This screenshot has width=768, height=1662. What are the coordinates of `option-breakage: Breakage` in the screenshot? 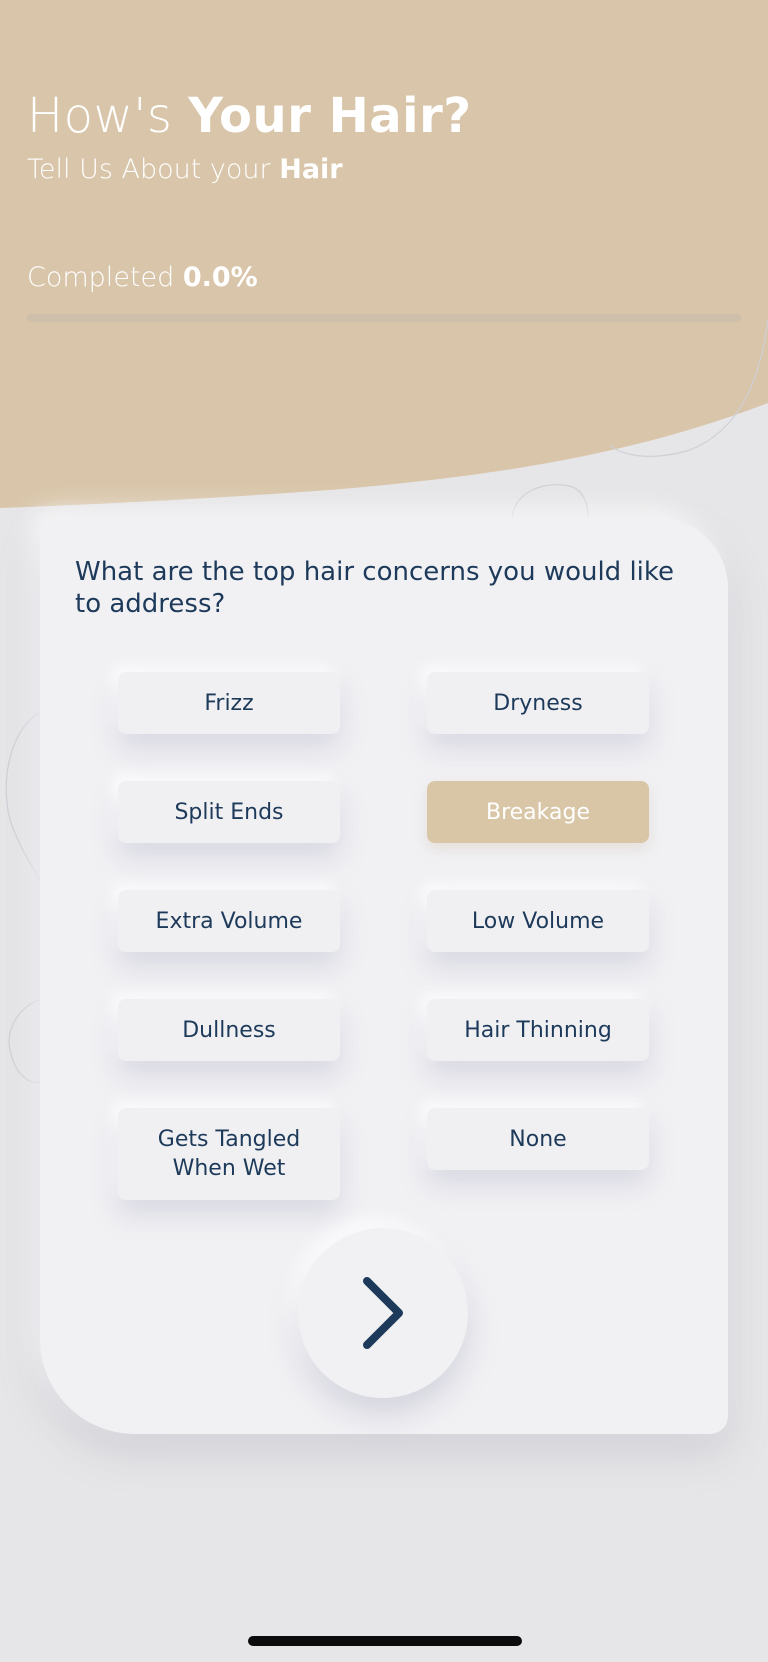 It's located at (538, 812).